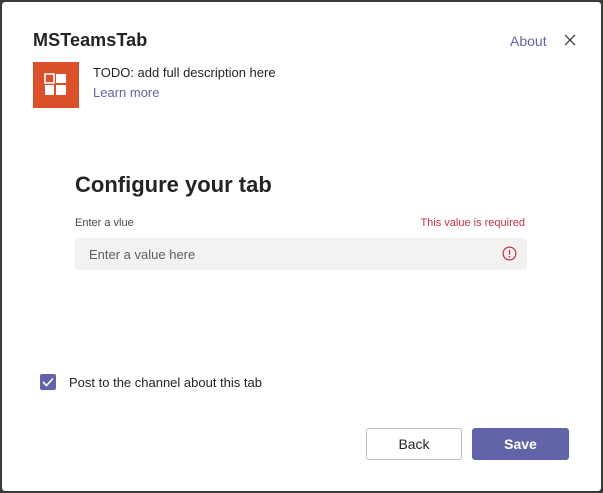 This screenshot has width=603, height=493. Describe the element at coordinates (414, 444) in the screenshot. I see `back-button: Back` at that location.